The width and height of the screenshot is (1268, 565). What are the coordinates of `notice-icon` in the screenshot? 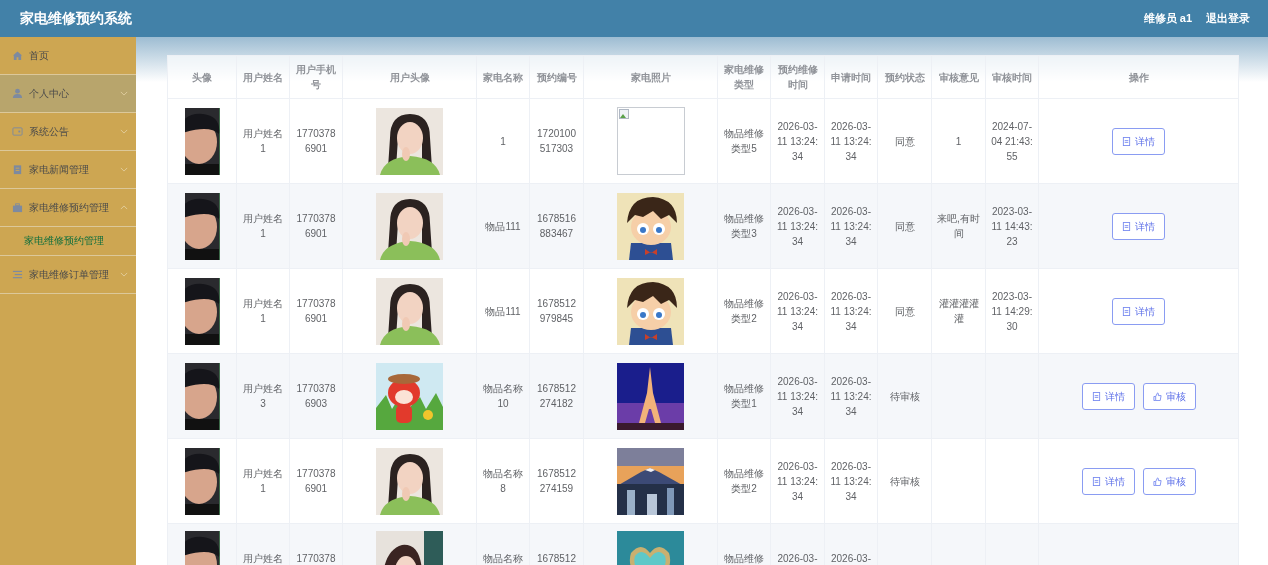 It's located at (17, 131).